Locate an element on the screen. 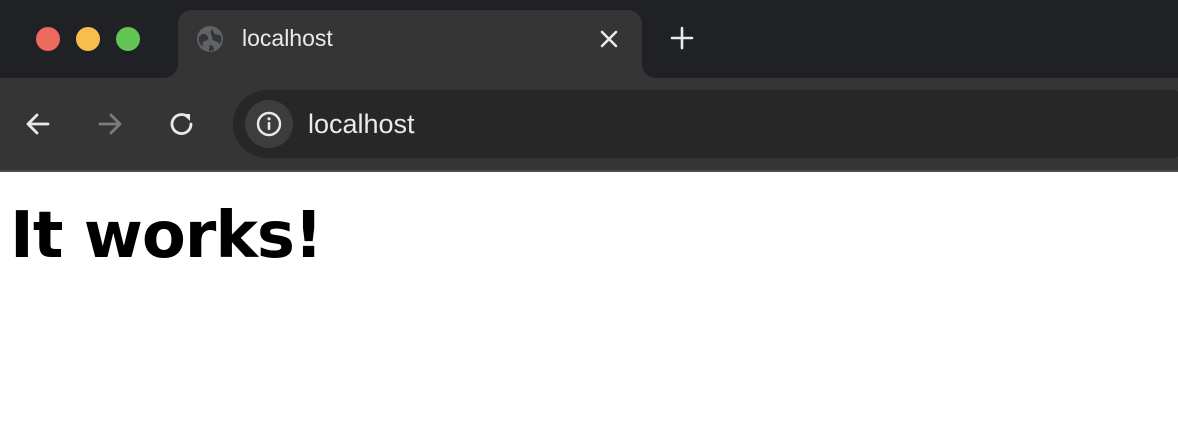  tab-curve-left is located at coordinates (171, 71).